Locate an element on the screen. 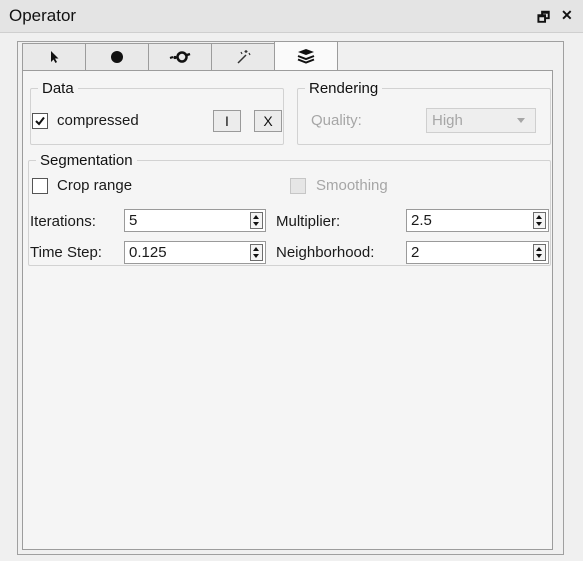 Image resolution: width=583 pixels, height=561 pixels. quality-label: Quality: is located at coordinates (336, 120).